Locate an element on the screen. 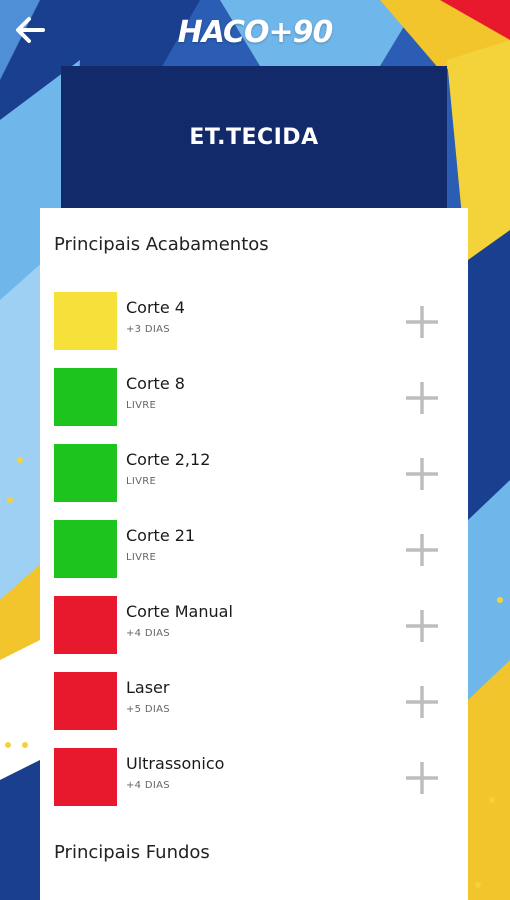 The width and height of the screenshot is (510, 900). back-button is located at coordinates (30, 30).